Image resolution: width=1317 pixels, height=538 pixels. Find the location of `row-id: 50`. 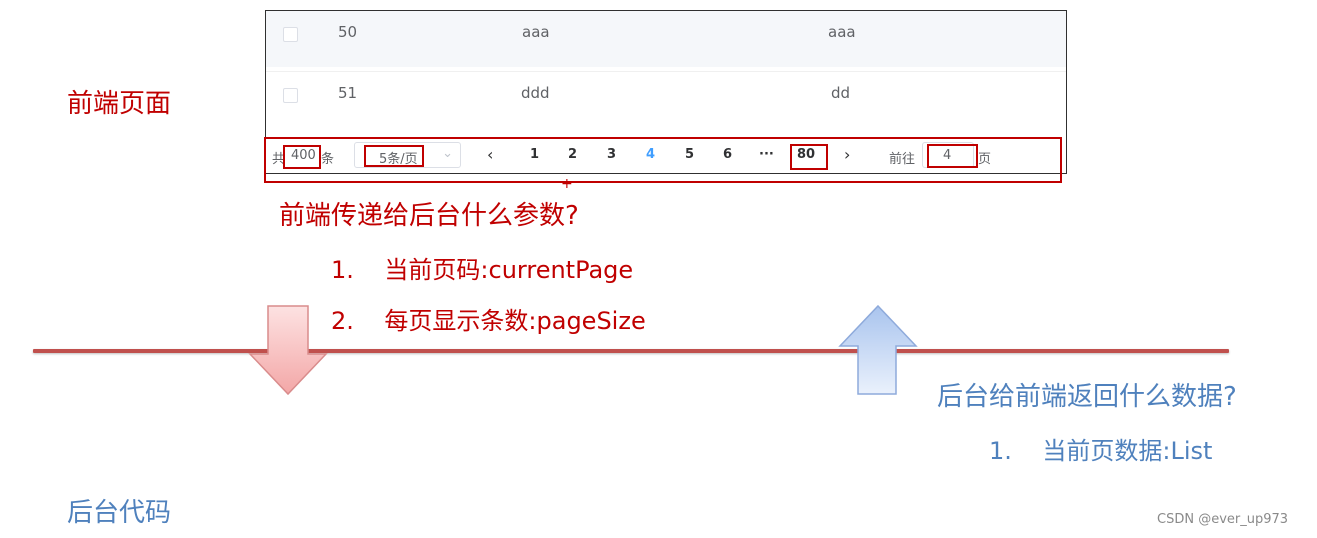

row-id: 50 is located at coordinates (348, 32).